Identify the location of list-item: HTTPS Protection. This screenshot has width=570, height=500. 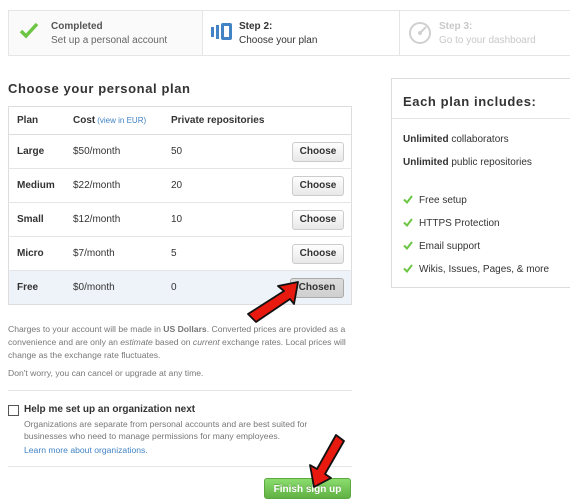
(476, 229).